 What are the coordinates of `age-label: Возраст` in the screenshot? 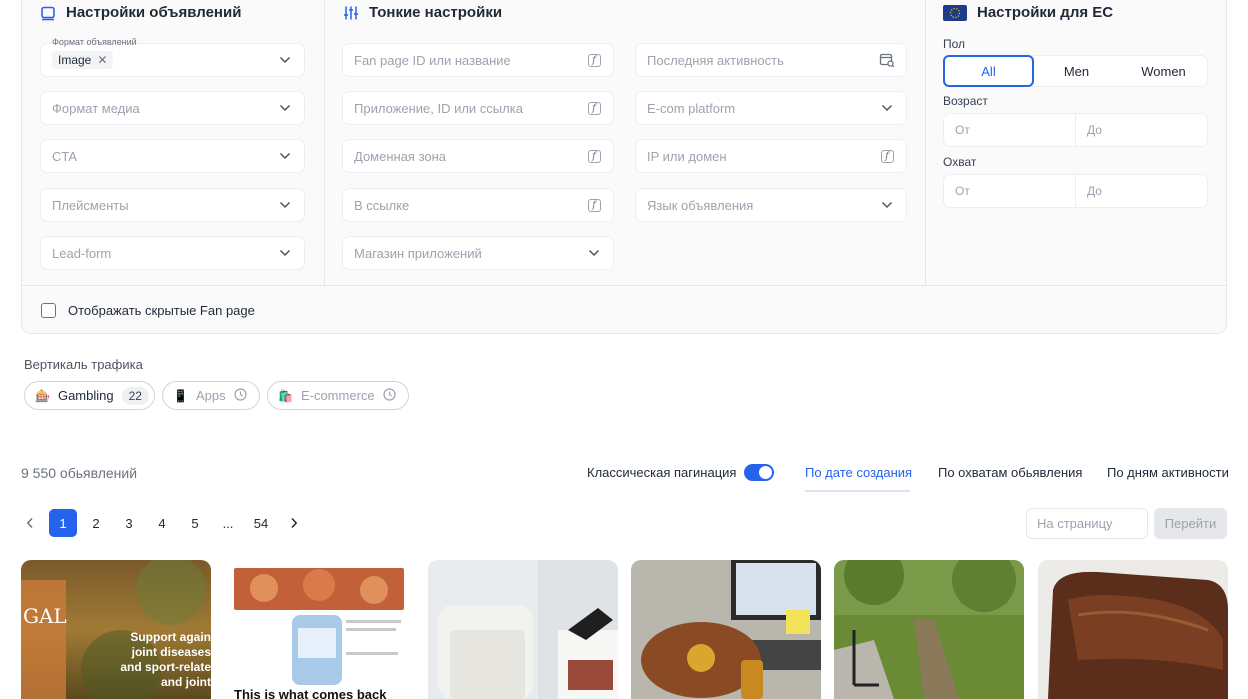 It's located at (965, 101).